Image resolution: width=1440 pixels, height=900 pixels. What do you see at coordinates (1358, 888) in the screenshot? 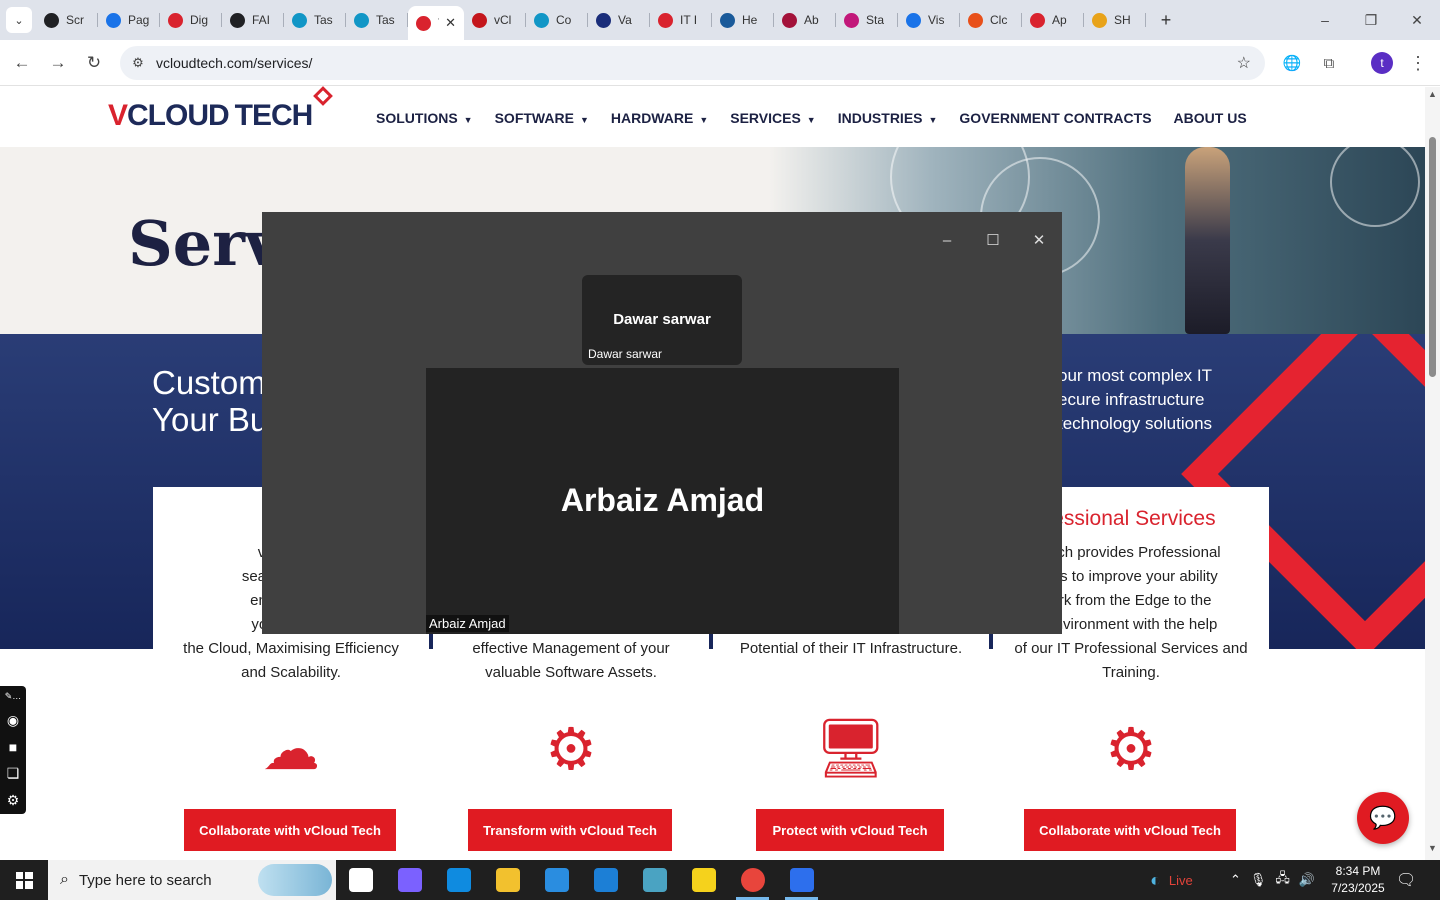
I see `clock-date: 7/23/2025` at bounding box center [1358, 888].